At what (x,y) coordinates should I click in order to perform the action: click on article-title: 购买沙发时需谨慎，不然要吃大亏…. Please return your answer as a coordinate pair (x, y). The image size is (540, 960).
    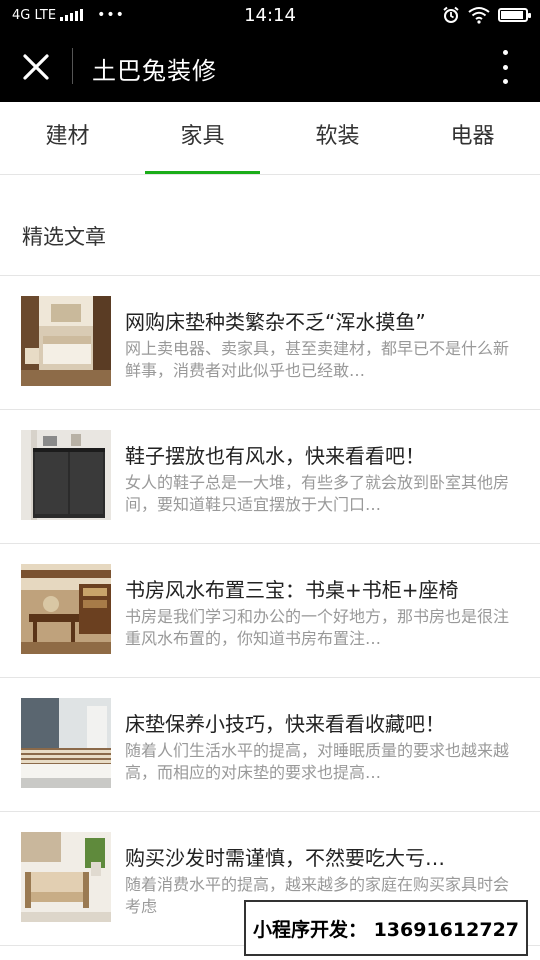
    Looking at the image, I should click on (285, 858).